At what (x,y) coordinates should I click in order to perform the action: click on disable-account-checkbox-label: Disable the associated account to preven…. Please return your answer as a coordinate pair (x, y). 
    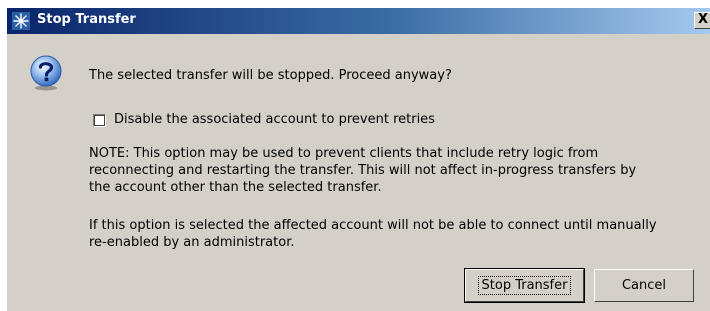
    Looking at the image, I should click on (274, 119).